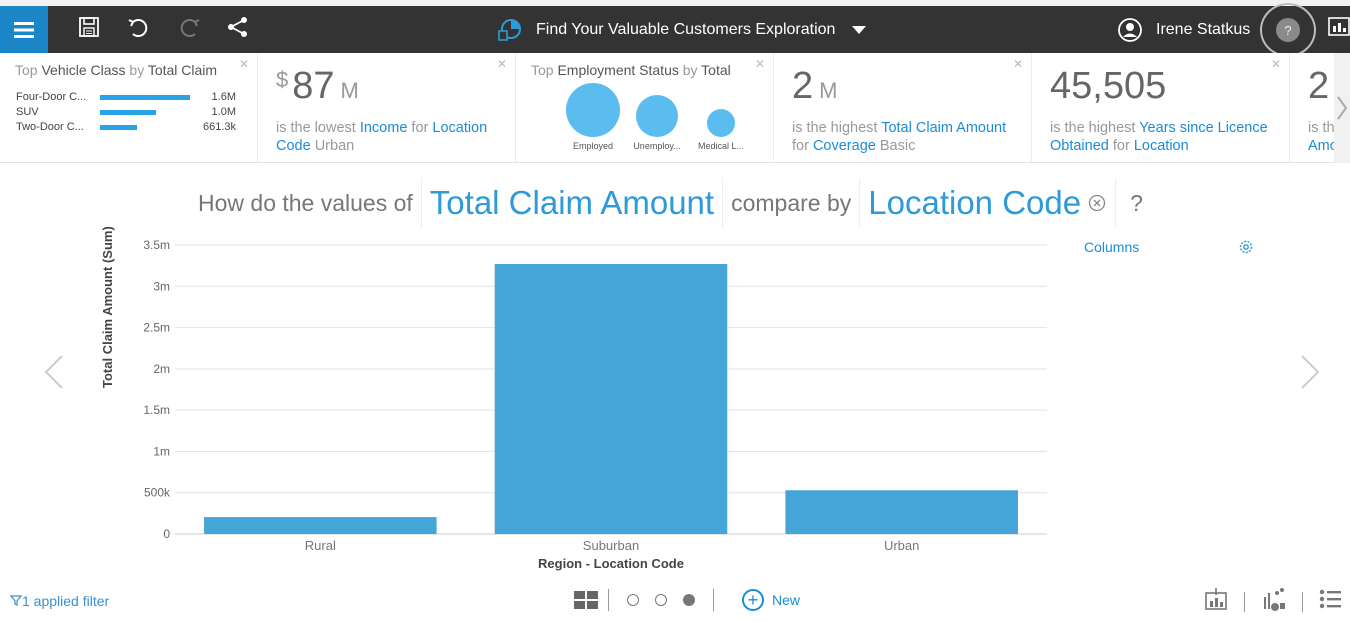 The image size is (1350, 622). Describe the element at coordinates (593, 146) in the screenshot. I see `bubble-label: Employed` at that location.